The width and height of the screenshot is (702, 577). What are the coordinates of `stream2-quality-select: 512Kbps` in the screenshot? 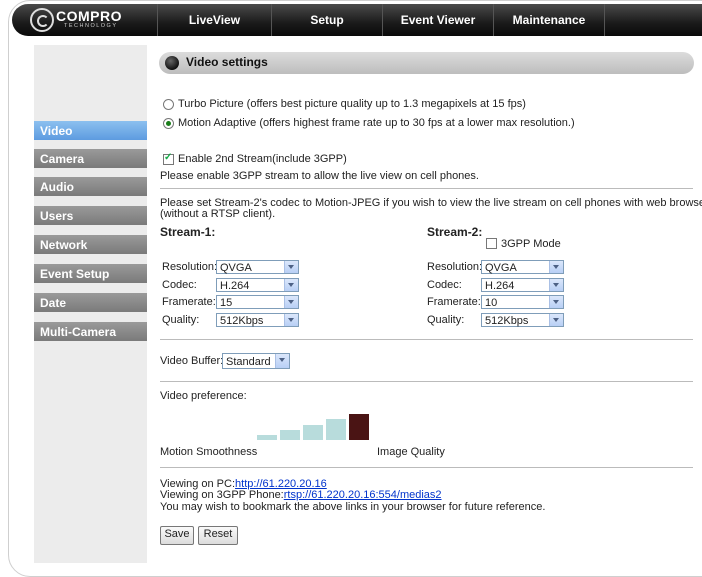 It's located at (522, 320).